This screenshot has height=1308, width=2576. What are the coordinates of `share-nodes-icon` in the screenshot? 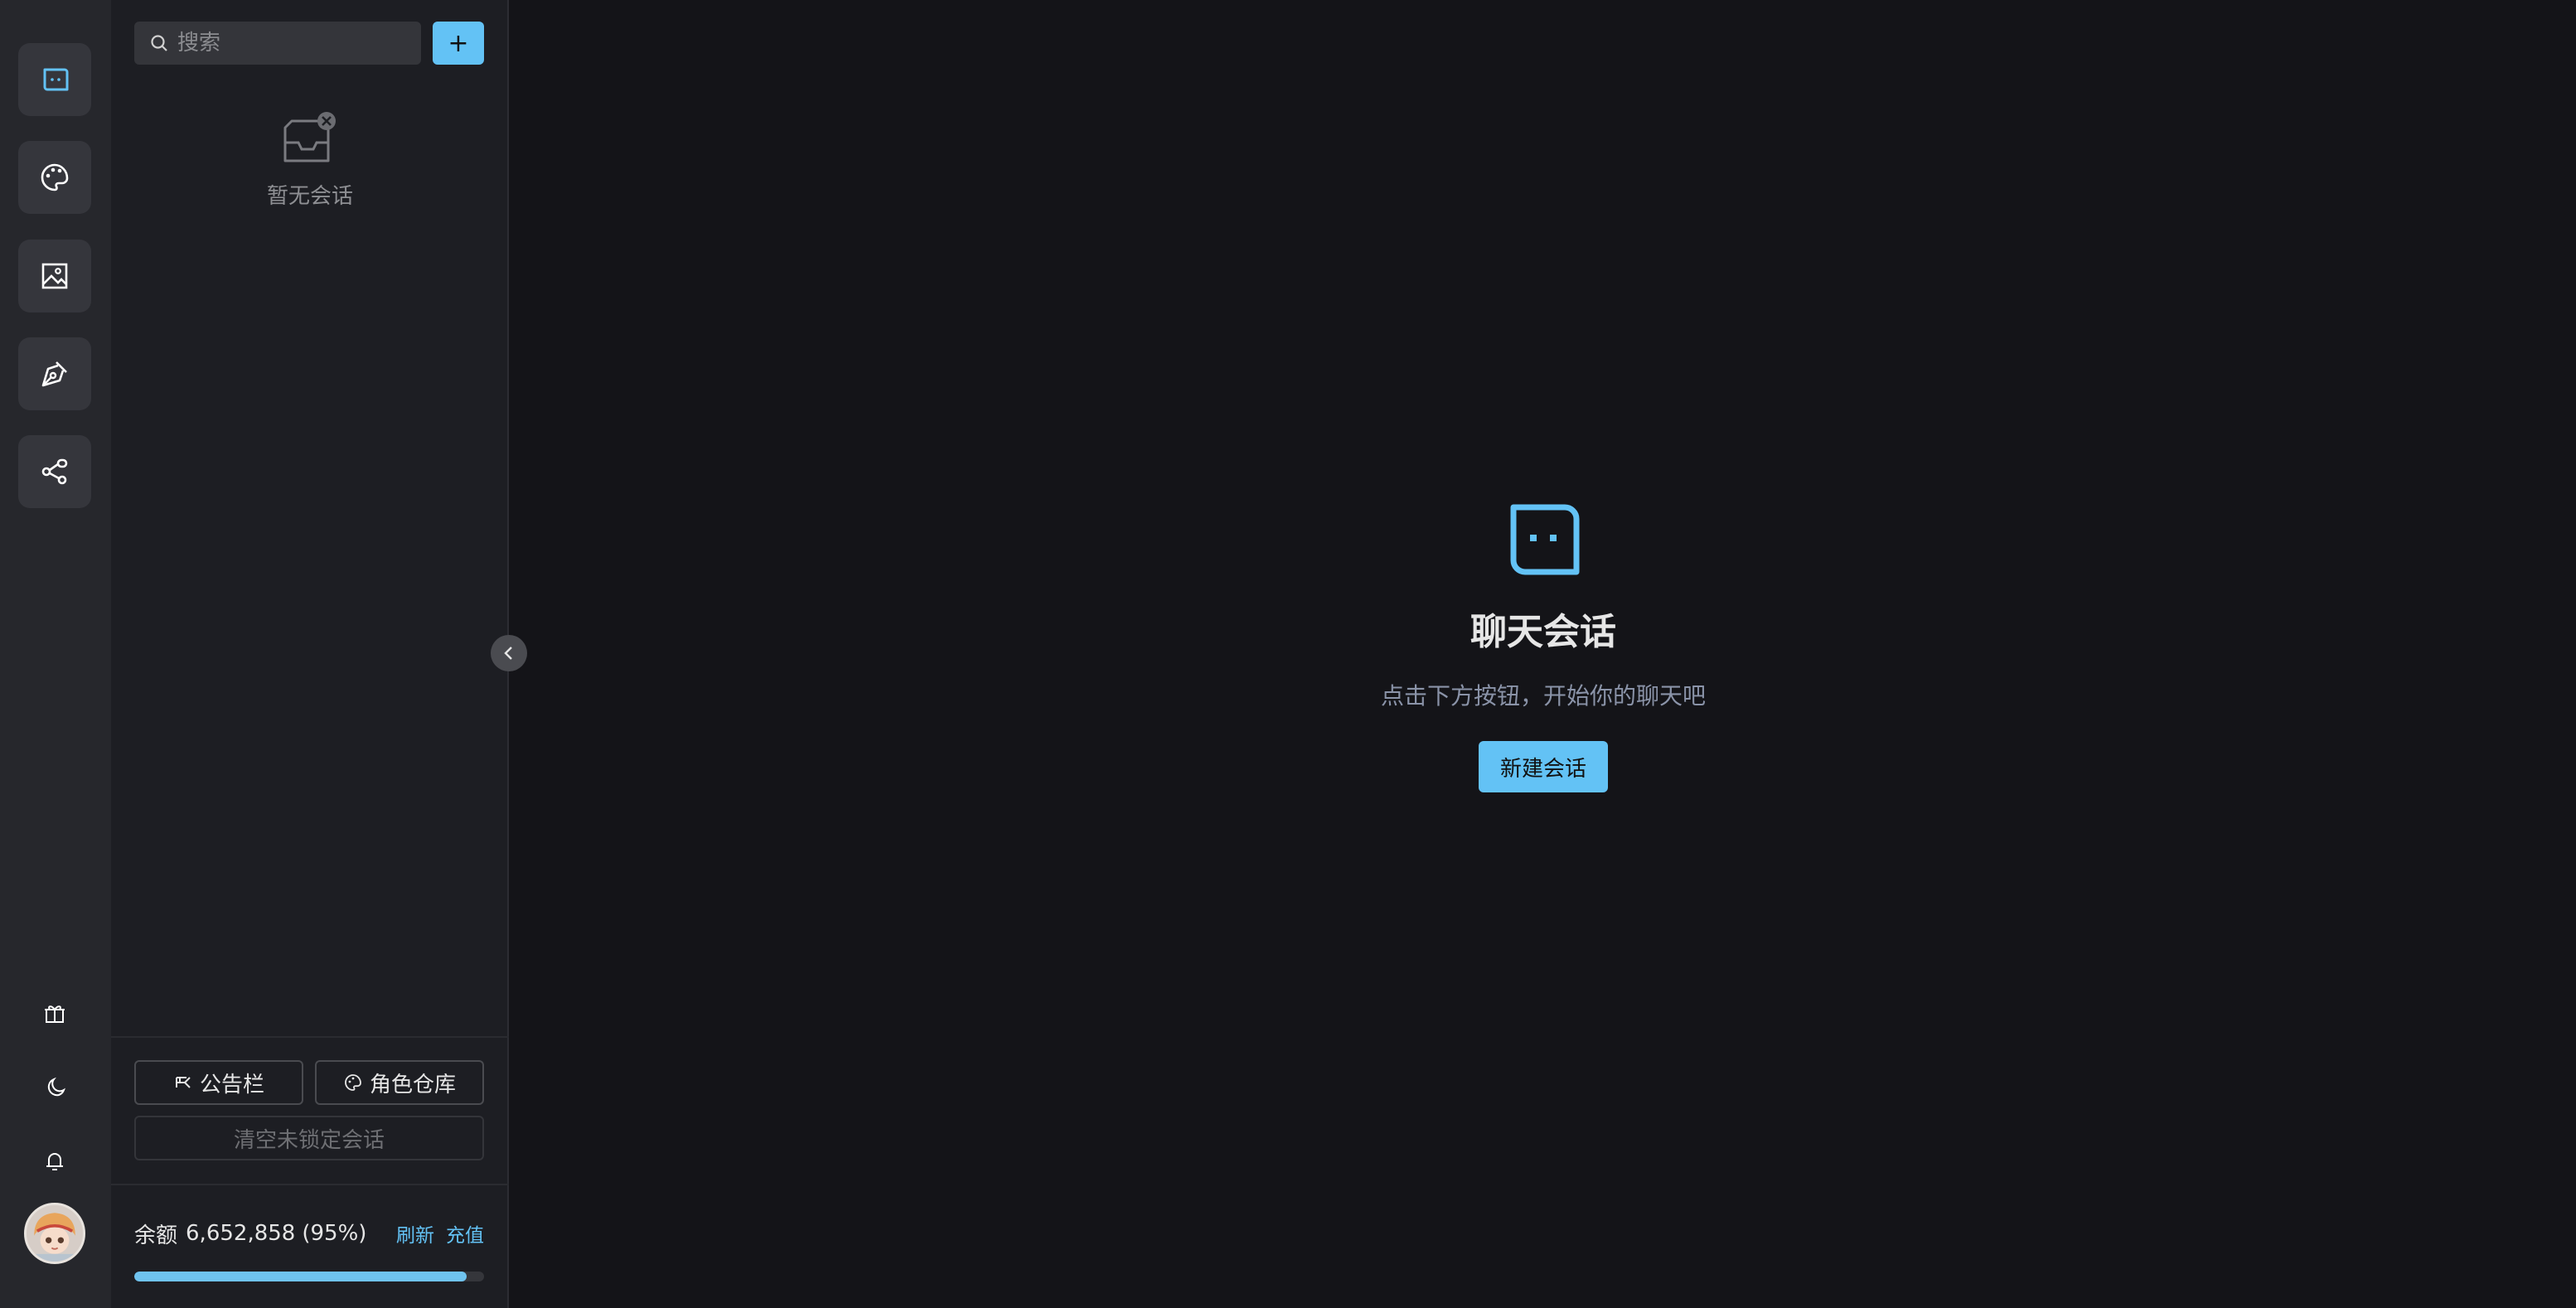 It's located at (55, 471).